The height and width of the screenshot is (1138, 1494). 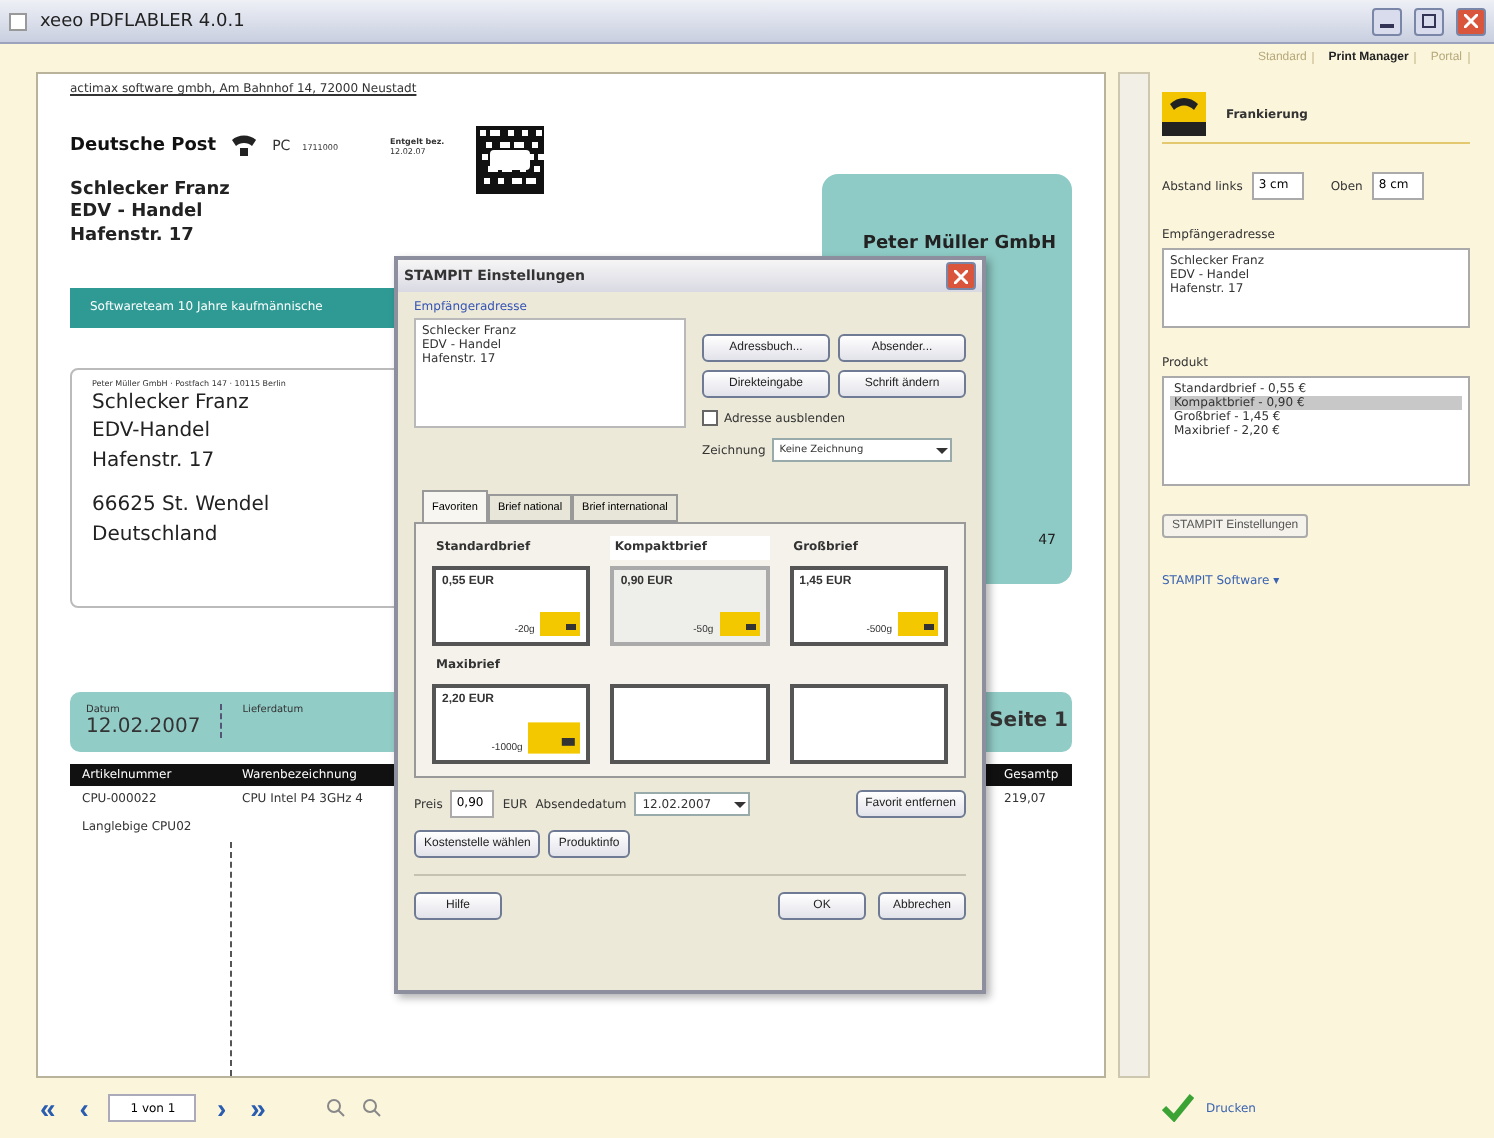 What do you see at coordinates (137, 213) in the screenshot?
I see `recipient-address-line: EDV - Handel` at bounding box center [137, 213].